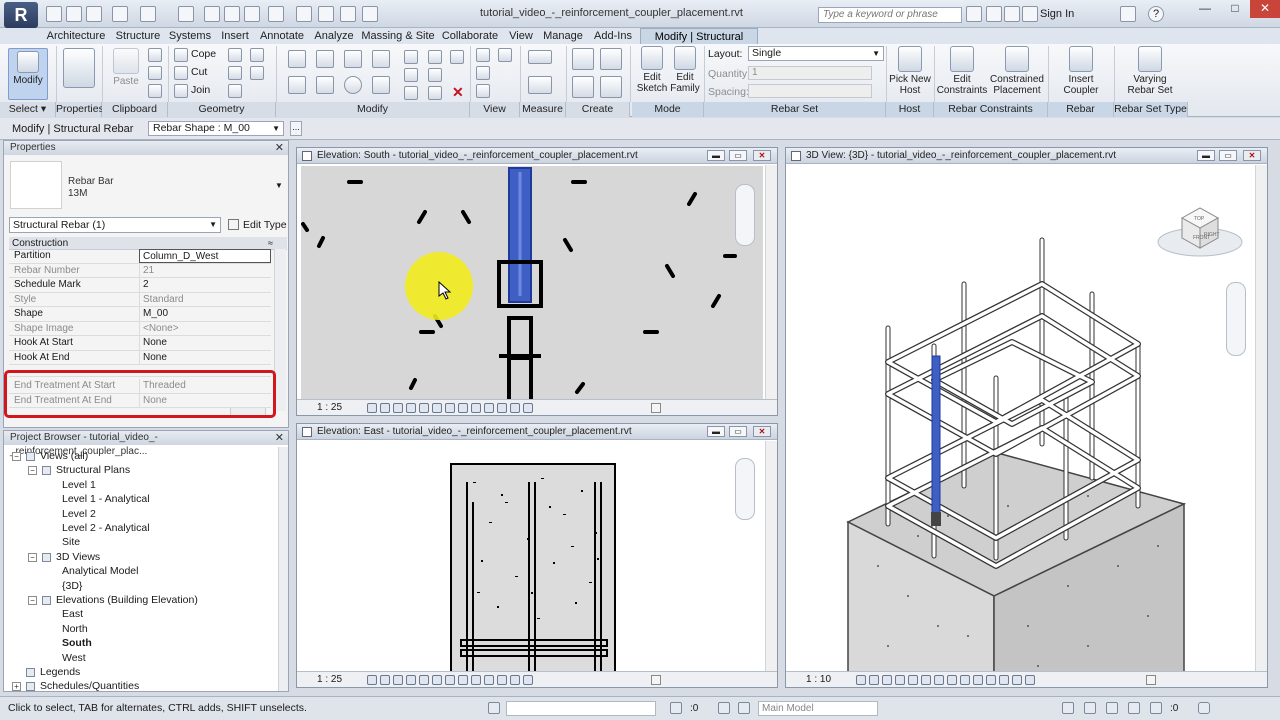 Image resolution: width=1280 pixels, height=720 pixels. I want to click on cut-geometry-label: Cut, so click(199, 72).